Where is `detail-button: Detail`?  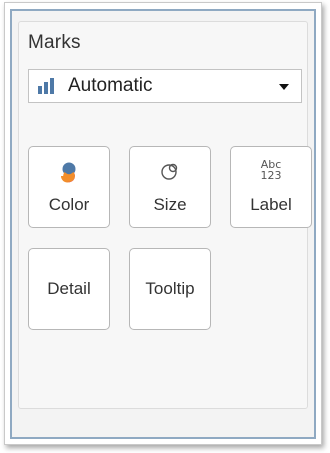
detail-button: Detail is located at coordinates (69, 289).